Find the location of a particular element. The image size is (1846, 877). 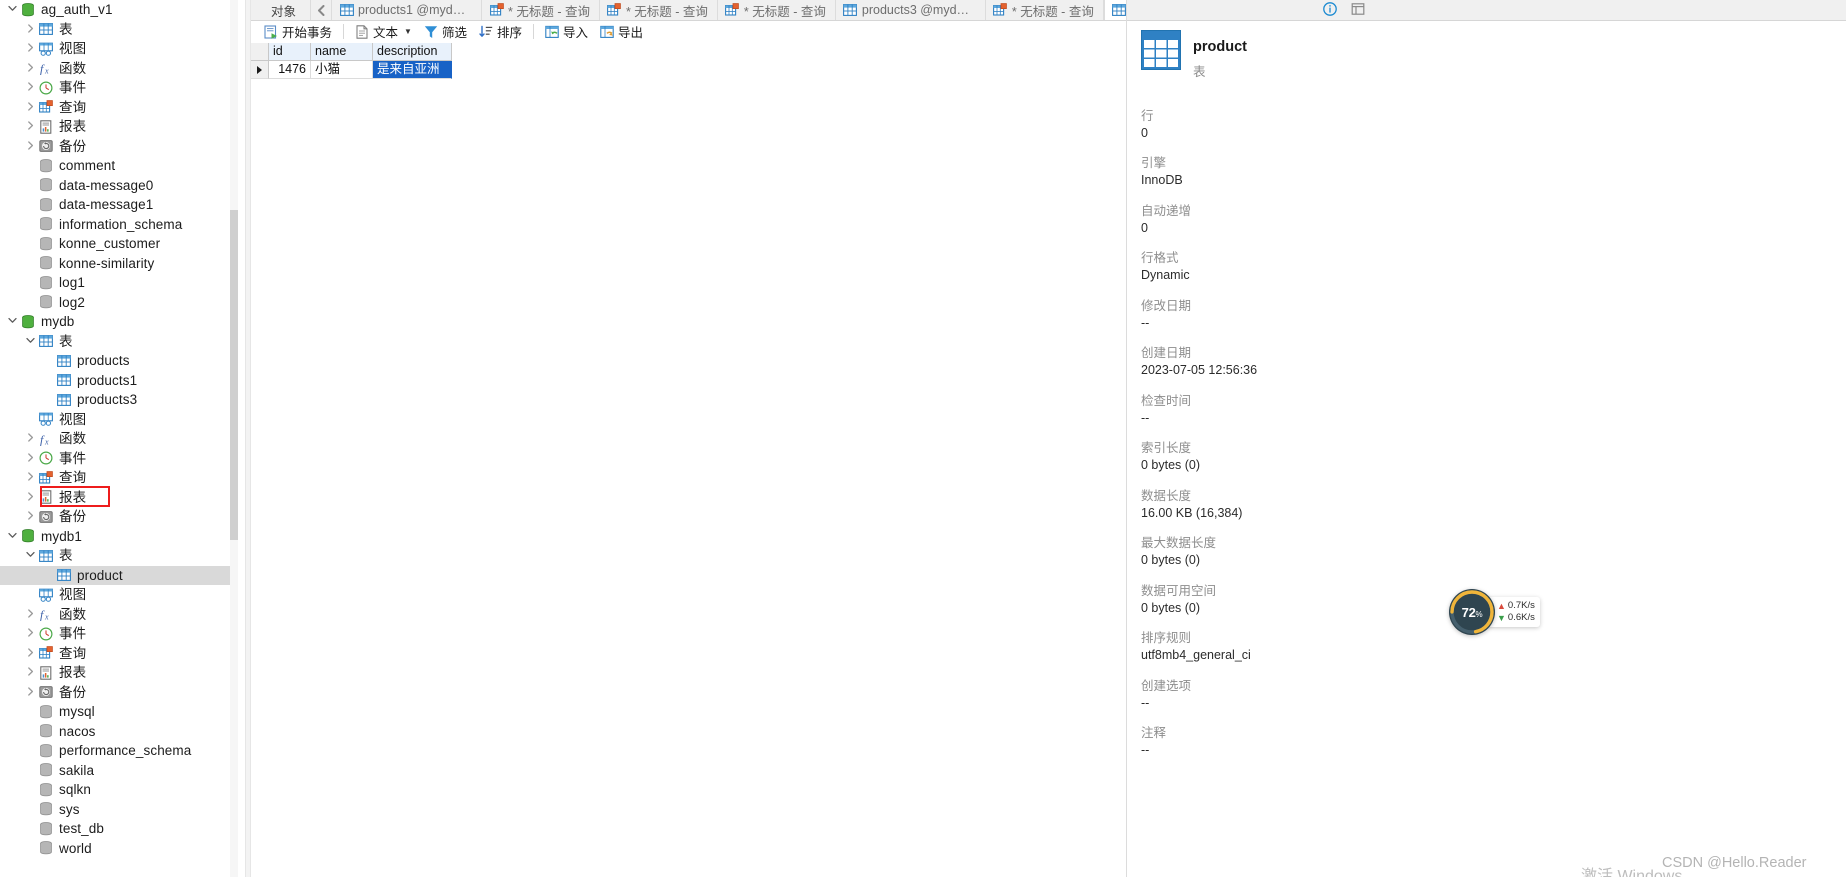

info-panel-toolbar is located at coordinates (1486, 10).